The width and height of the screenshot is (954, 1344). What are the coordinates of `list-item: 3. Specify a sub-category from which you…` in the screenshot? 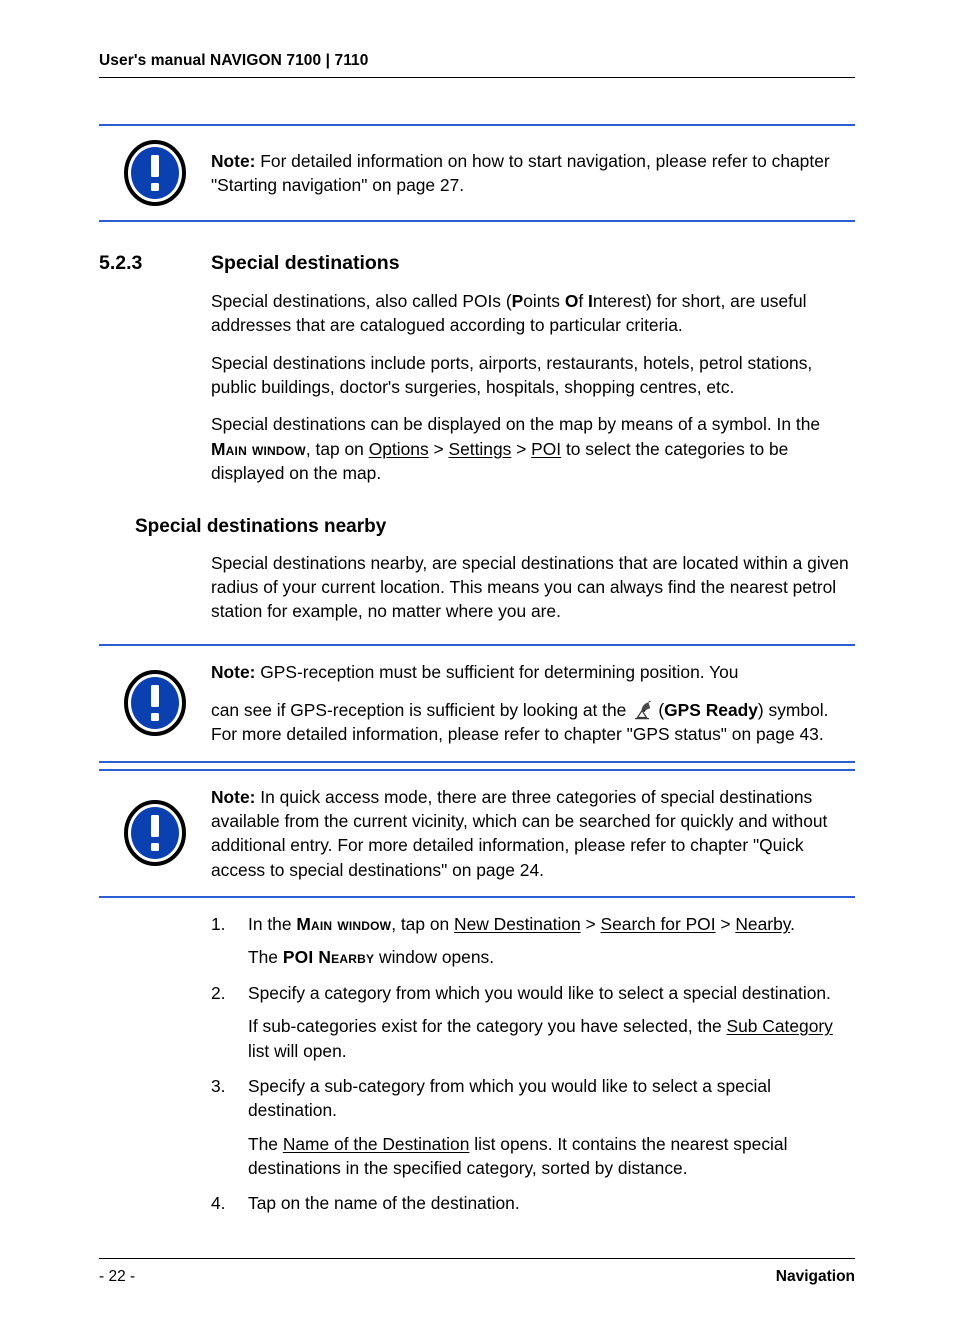 It's located at (533, 1098).